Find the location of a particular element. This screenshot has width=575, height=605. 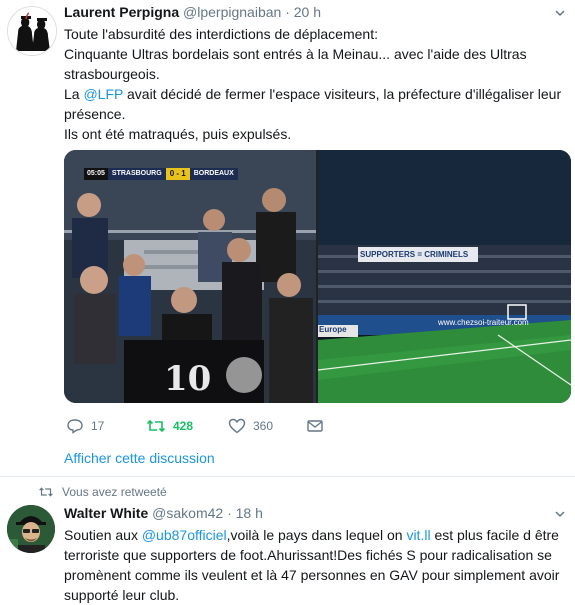

tweet-timestamp: 18 h is located at coordinates (249, 513).